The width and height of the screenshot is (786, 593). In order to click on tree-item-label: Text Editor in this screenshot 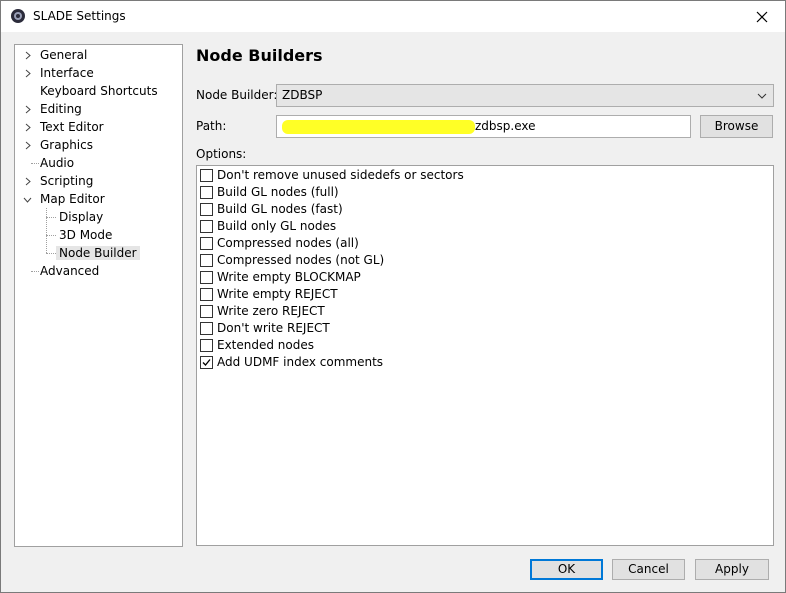, I will do `click(72, 127)`.